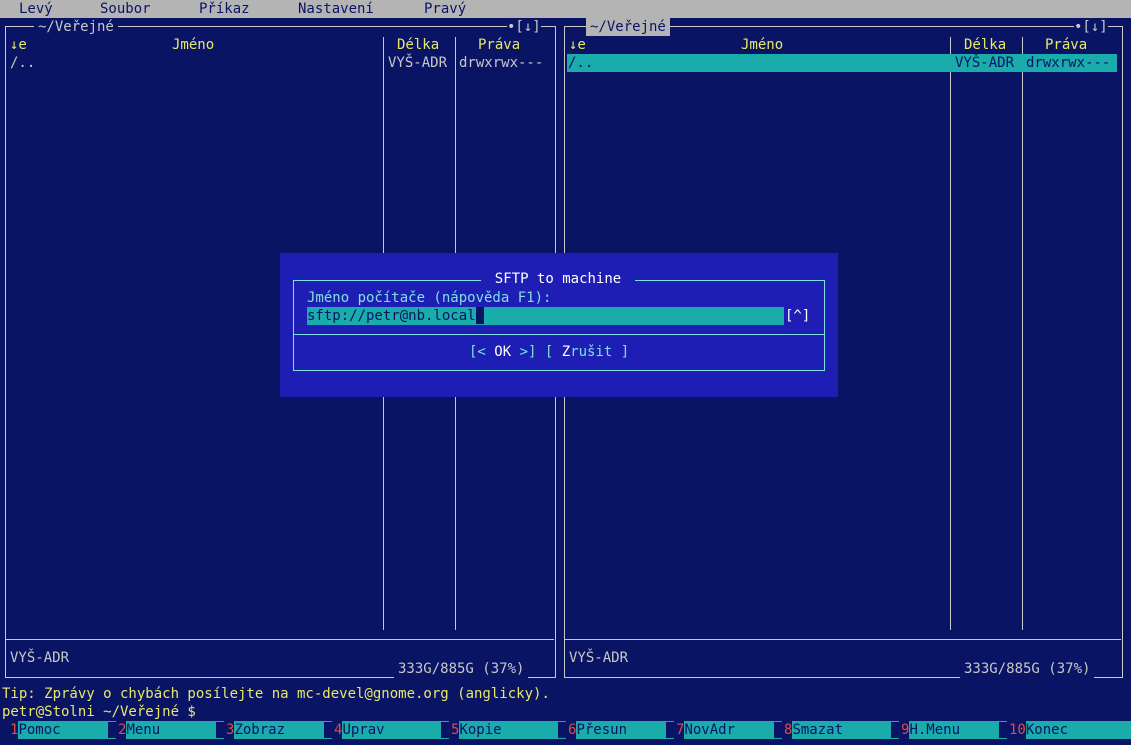  I want to click on hostname-input: sftp://petr@nb.local, so click(545, 316).